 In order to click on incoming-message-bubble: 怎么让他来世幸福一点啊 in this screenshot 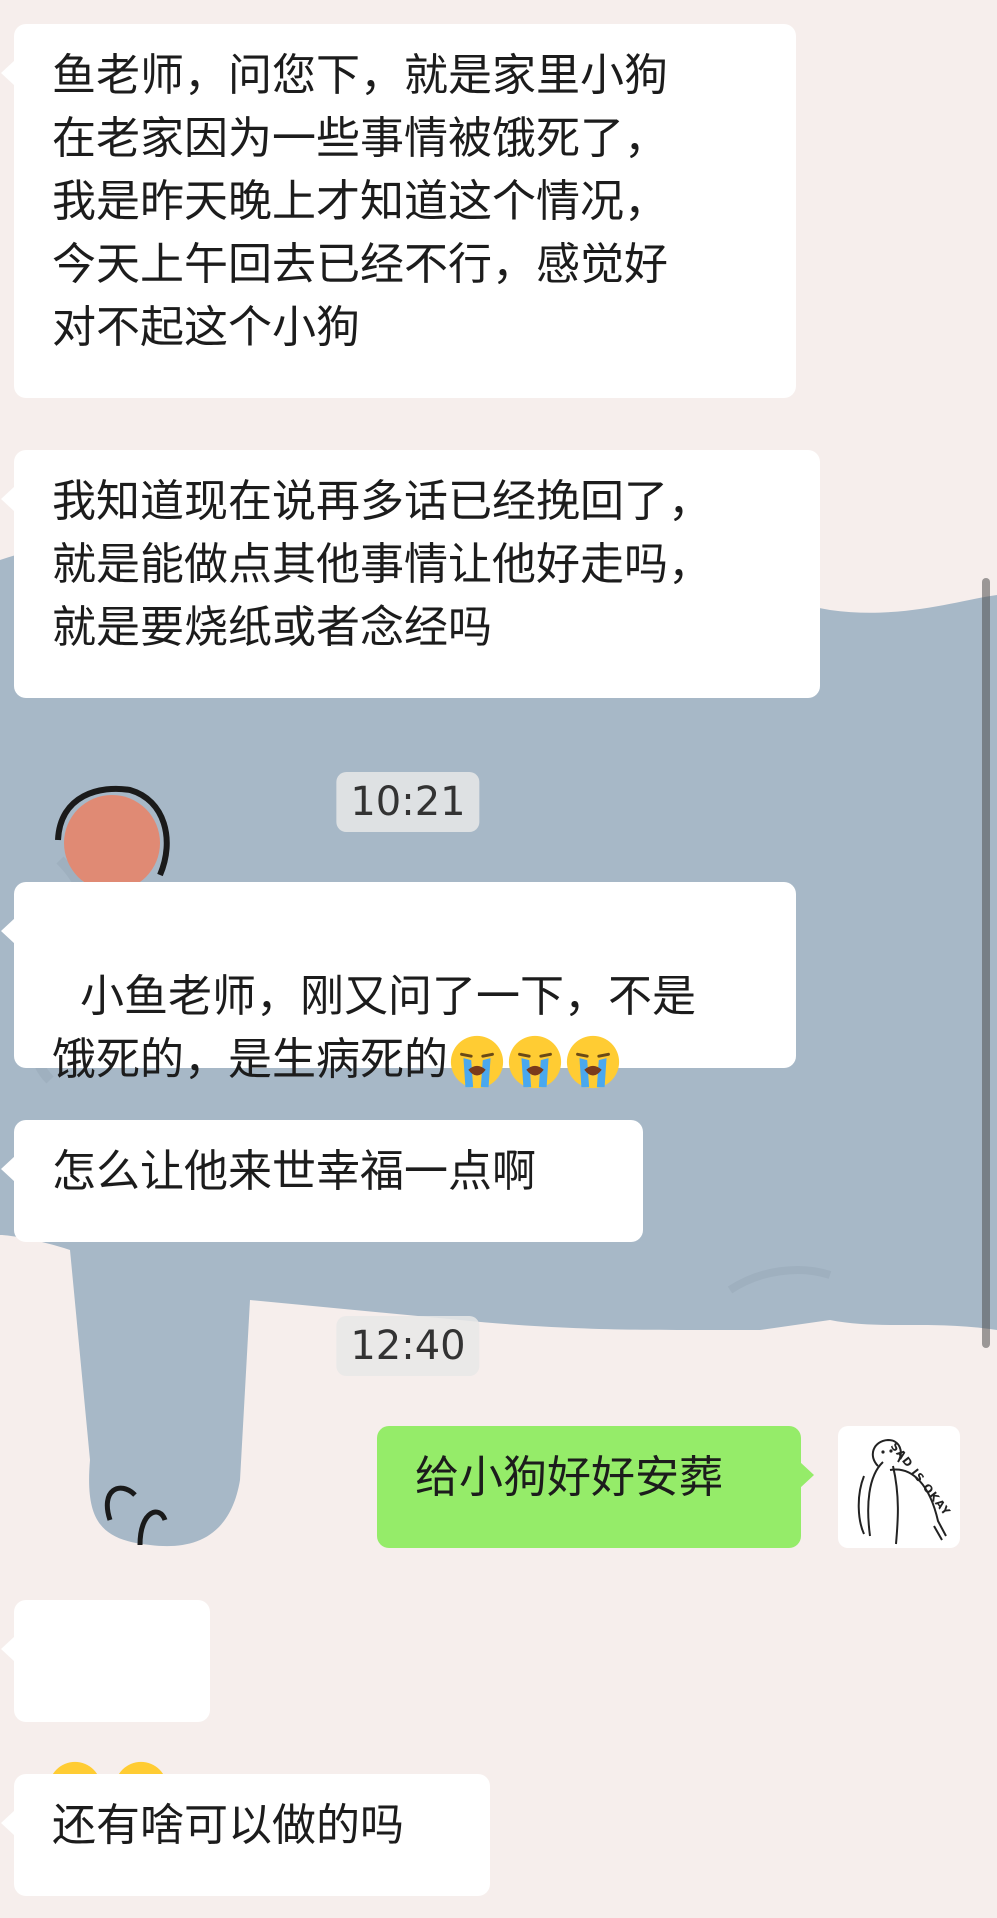, I will do `click(322, 1181)`.